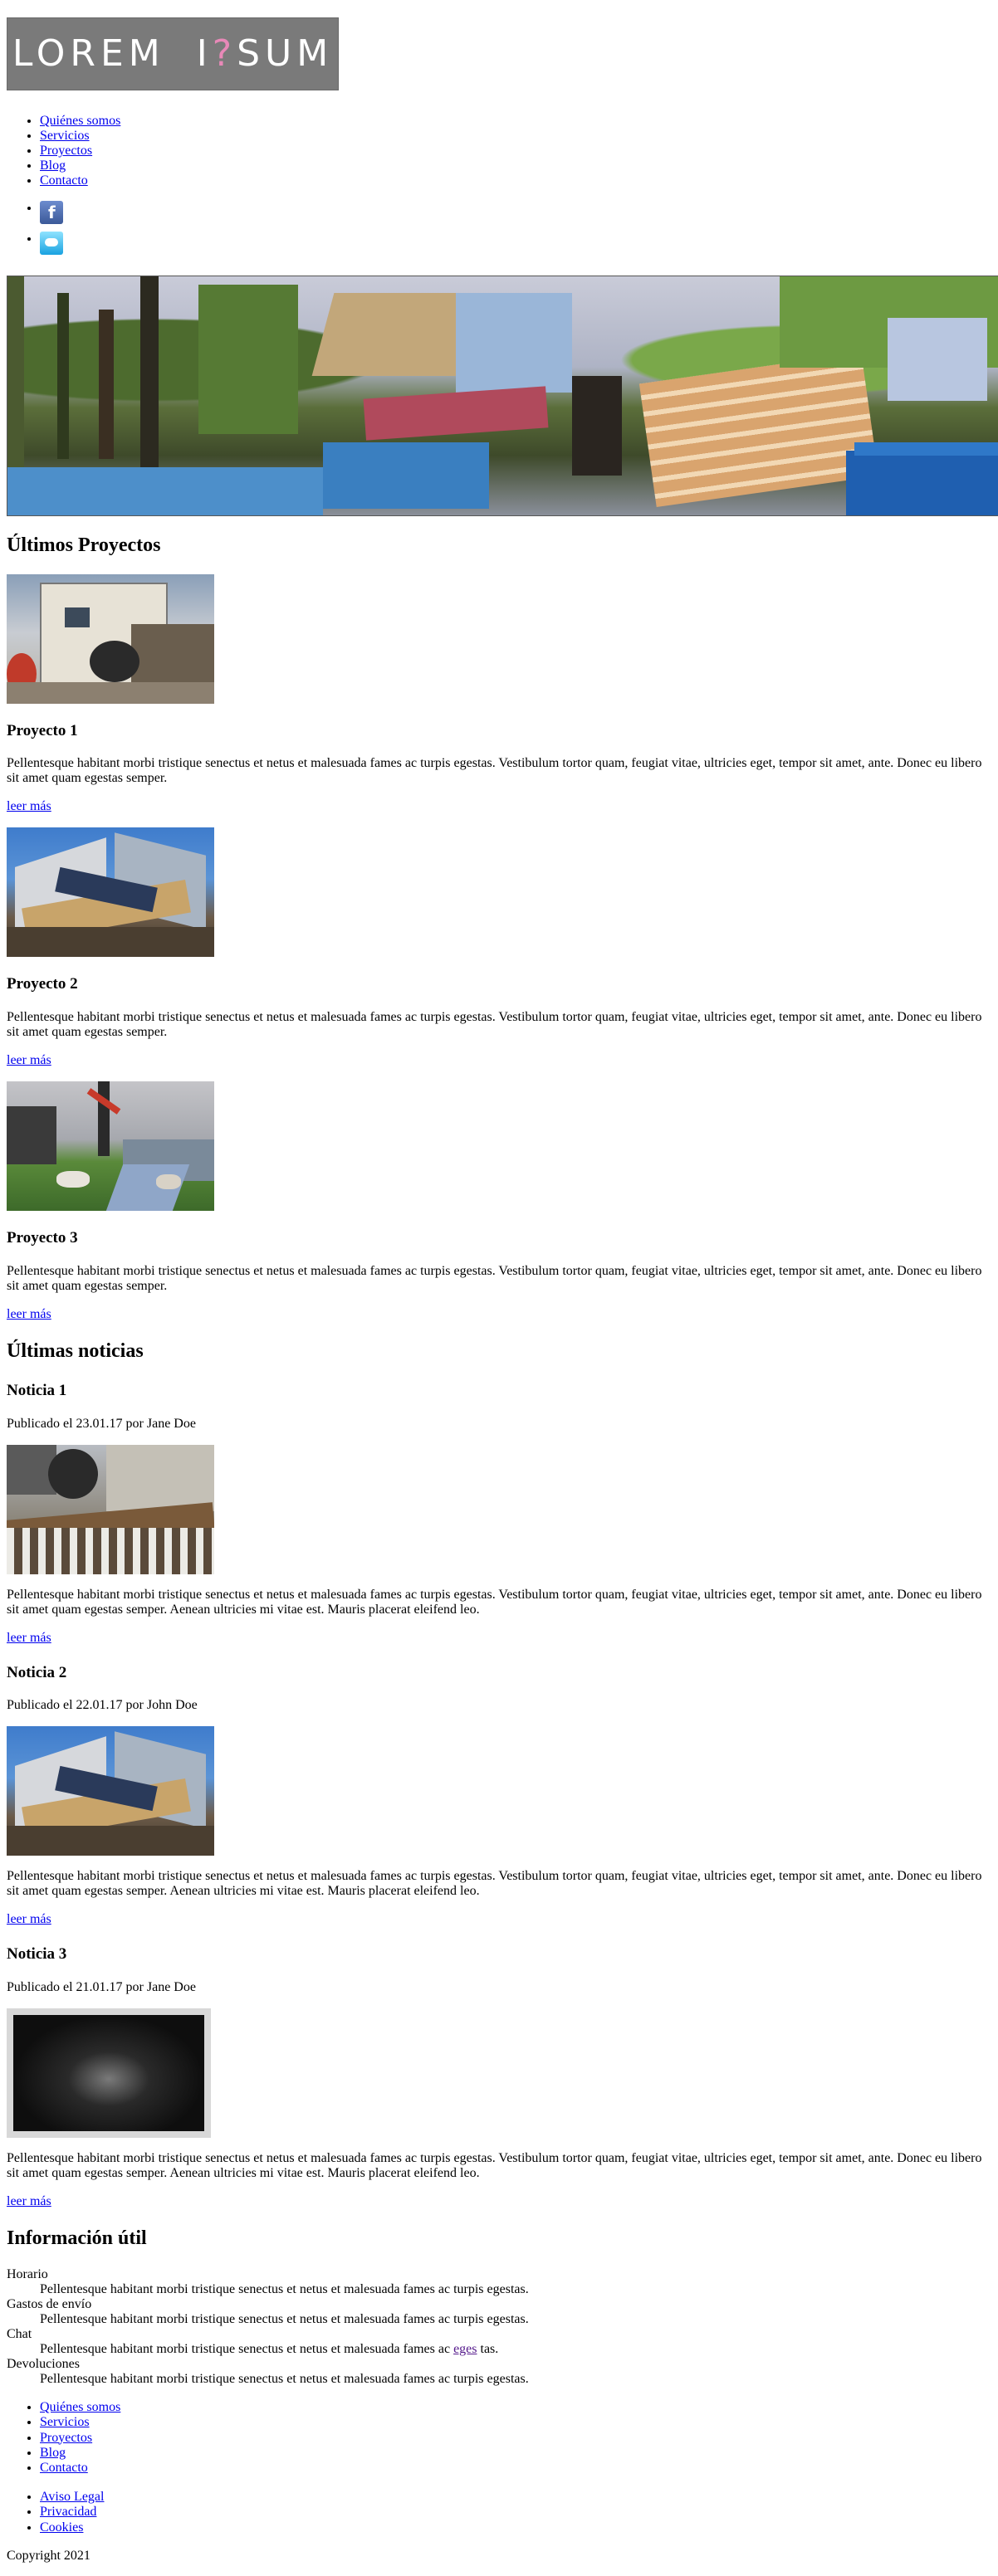  I want to click on logo-image: LOREM I? SUM, so click(173, 53).